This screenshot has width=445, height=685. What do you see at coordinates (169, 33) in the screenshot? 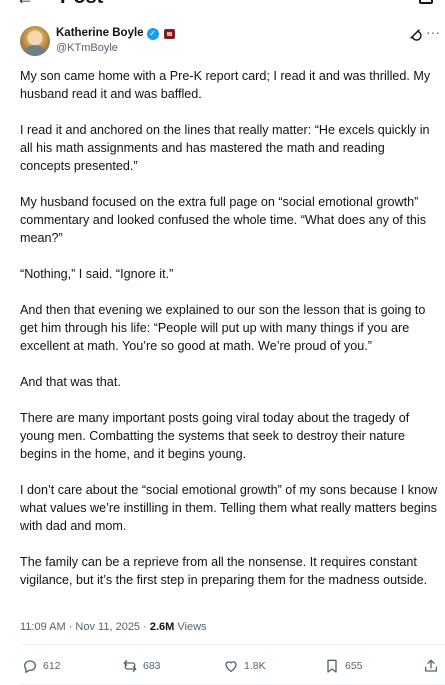
I see `affiliation-badge-icon` at bounding box center [169, 33].